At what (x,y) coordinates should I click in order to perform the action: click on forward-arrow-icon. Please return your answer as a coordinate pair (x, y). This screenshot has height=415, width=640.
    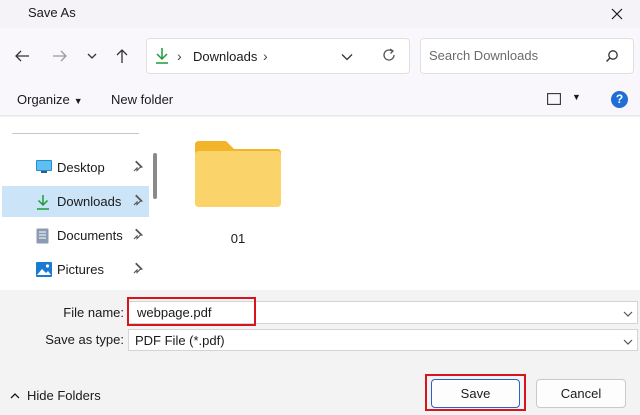
    Looking at the image, I should click on (60, 56).